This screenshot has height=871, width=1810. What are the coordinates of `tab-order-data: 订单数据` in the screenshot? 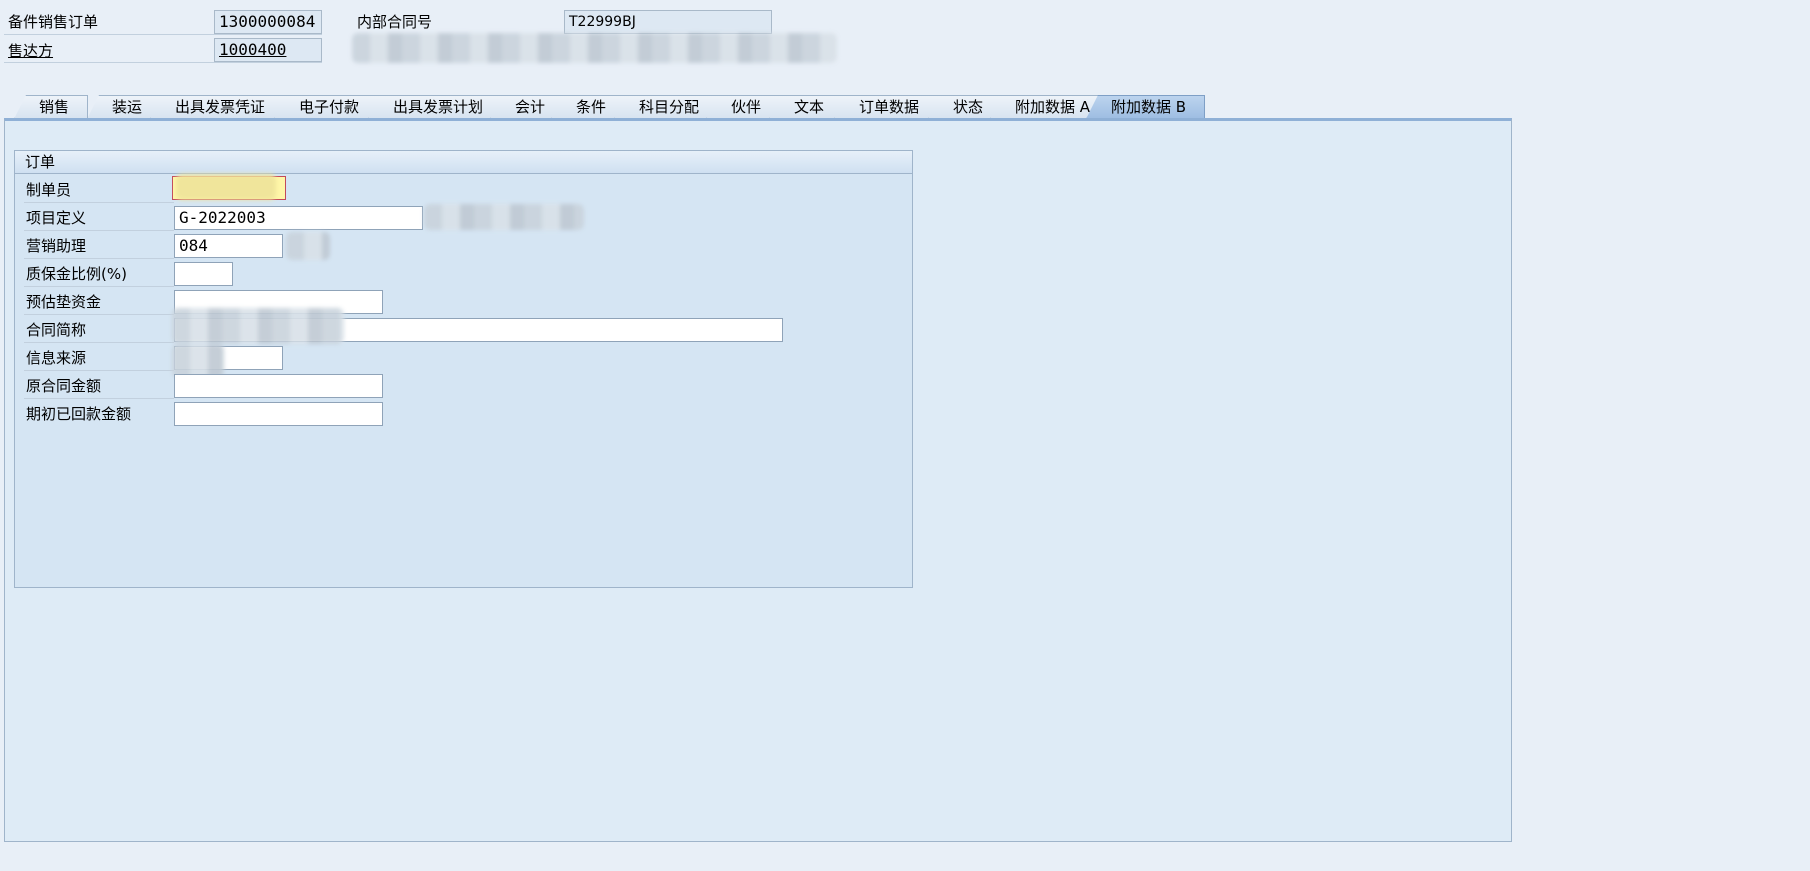 It's located at (889, 107).